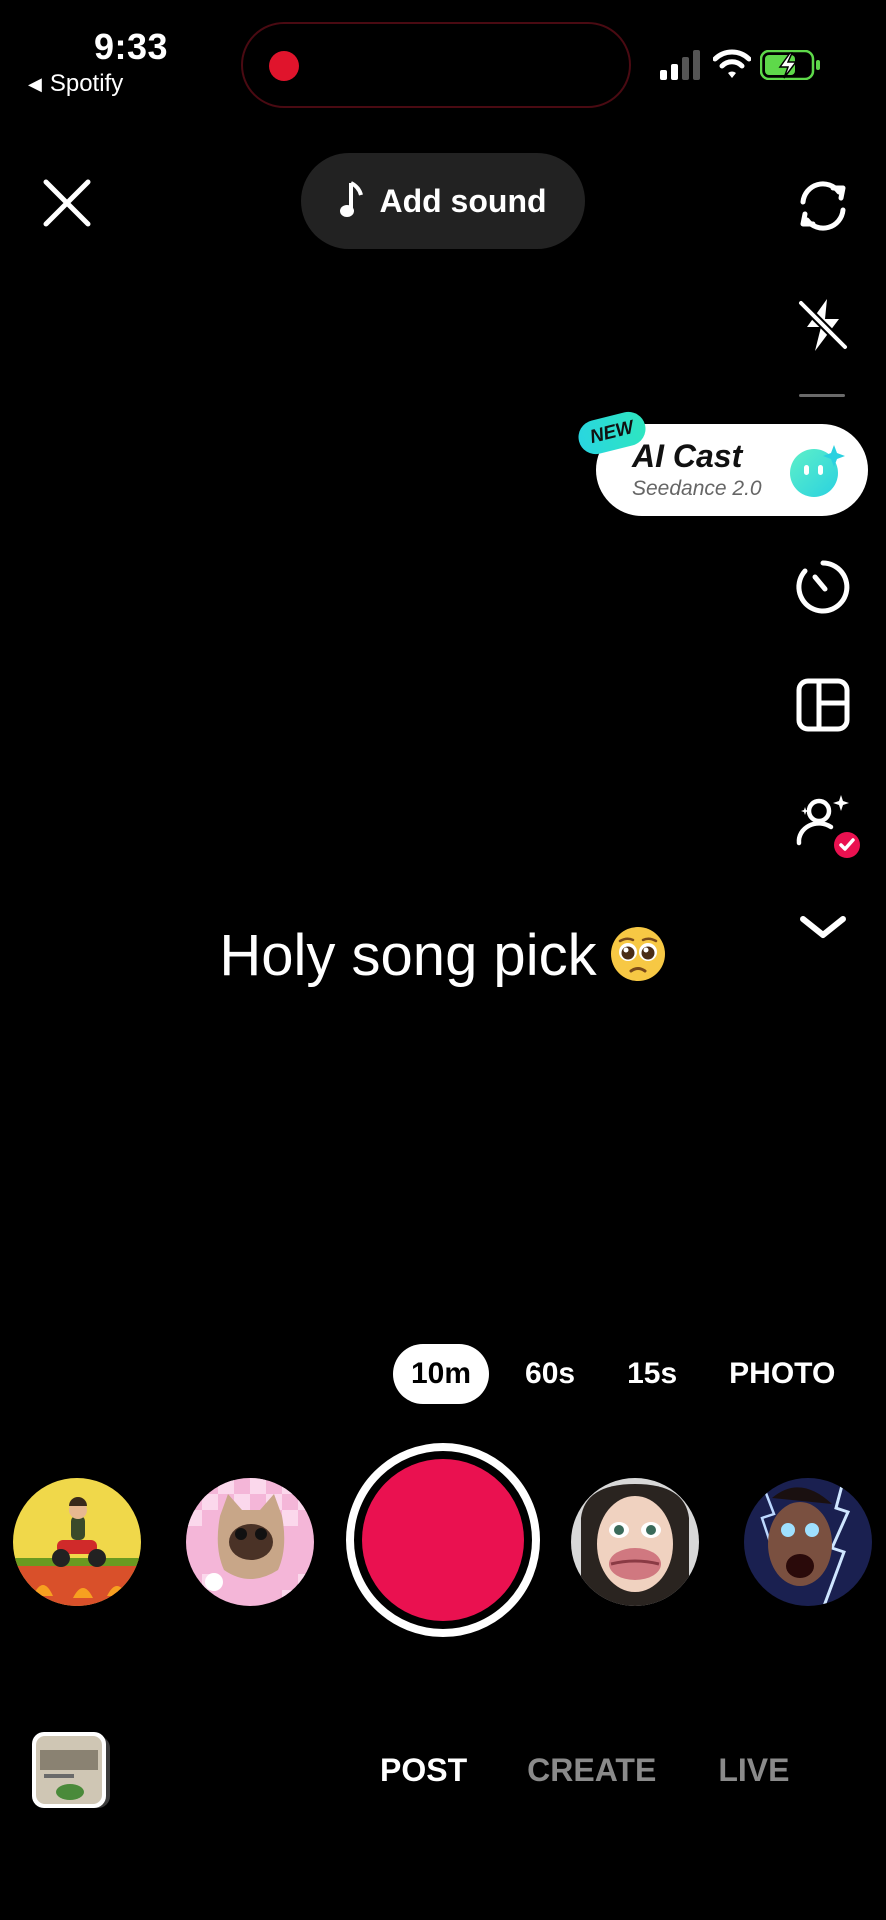  What do you see at coordinates (284, 66) in the screenshot?
I see `recording-indicator` at bounding box center [284, 66].